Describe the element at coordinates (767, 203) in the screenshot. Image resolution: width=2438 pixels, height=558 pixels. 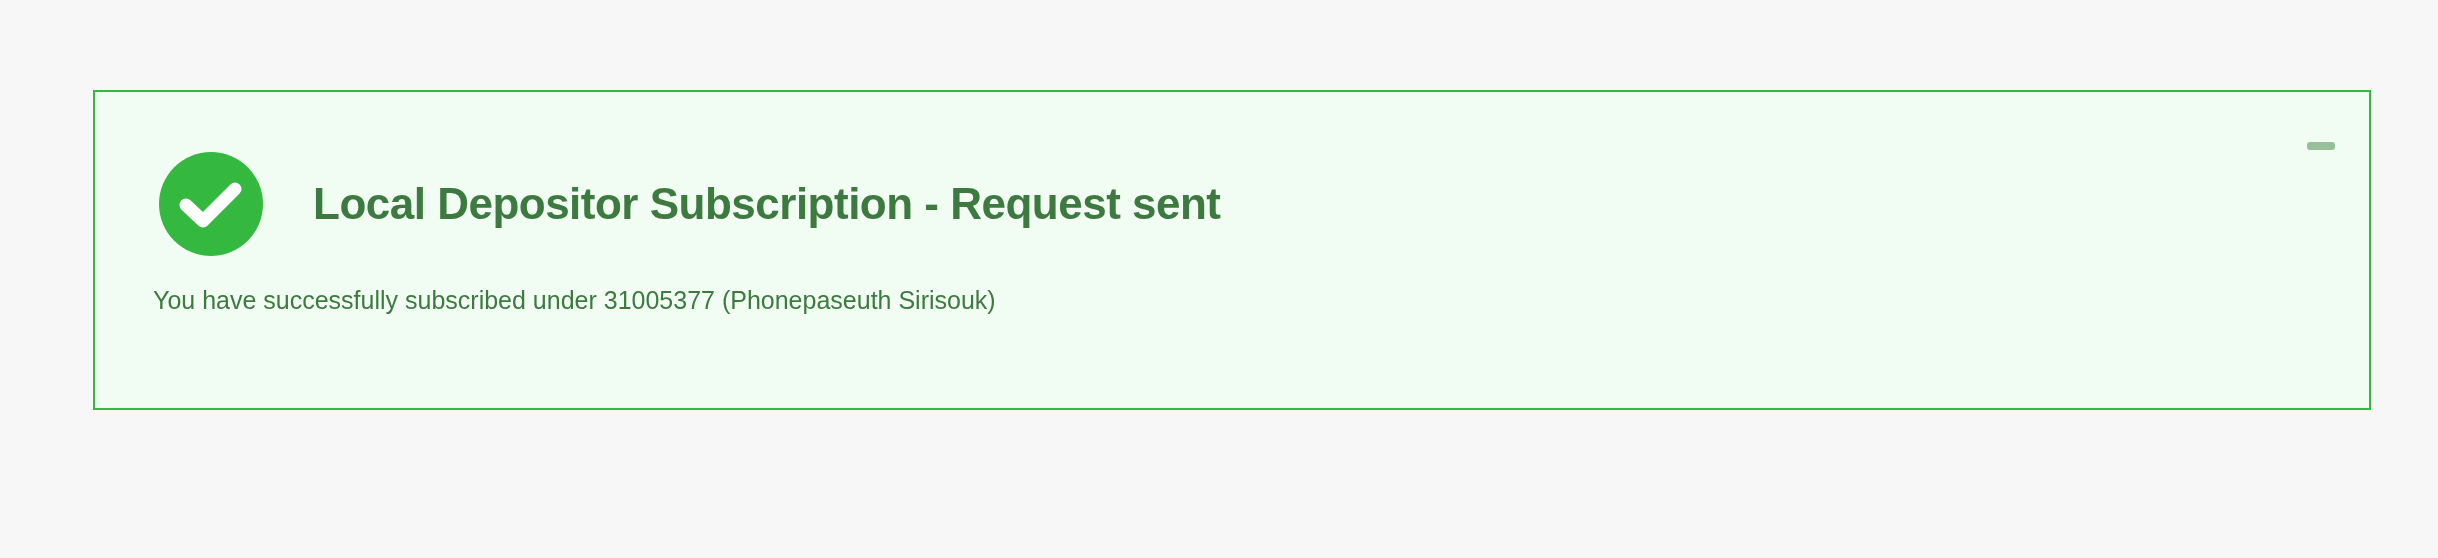
I see `alert-title: Local Depositor Subscription - Request sent` at that location.